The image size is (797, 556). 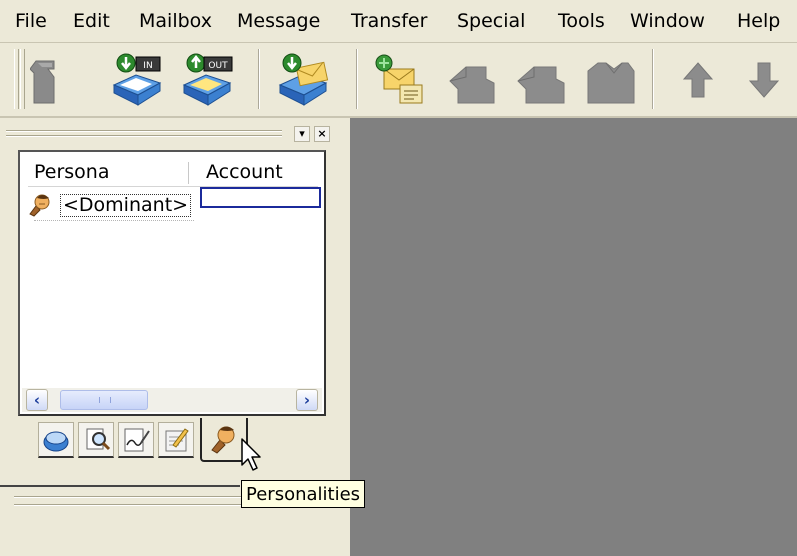 What do you see at coordinates (278, 21) in the screenshot?
I see `menu-message: Message` at bounding box center [278, 21].